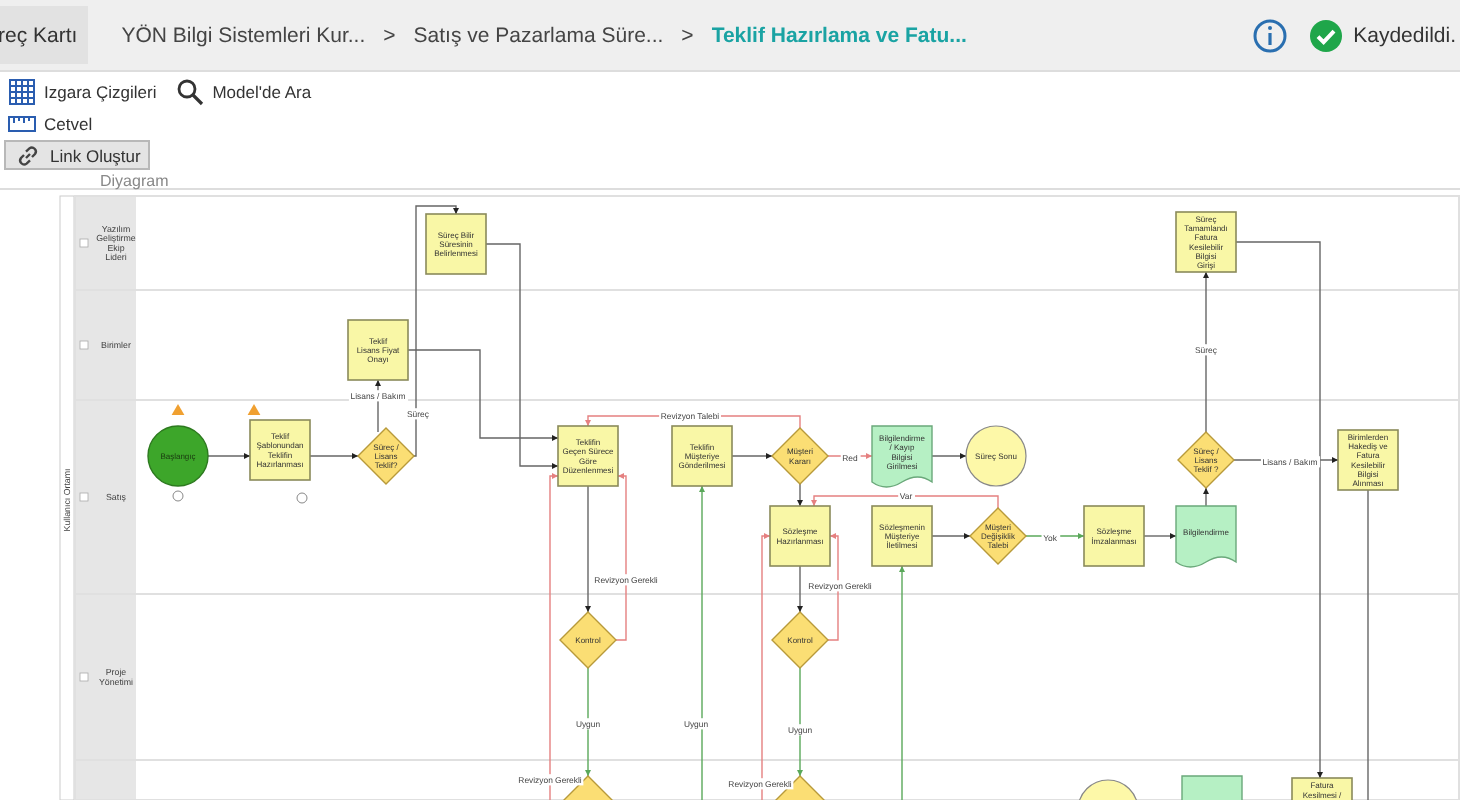 The width and height of the screenshot is (1460, 800). Describe the element at coordinates (84, 91) in the screenshot. I see `toolbar-button: Izgara Çizgileri` at that location.